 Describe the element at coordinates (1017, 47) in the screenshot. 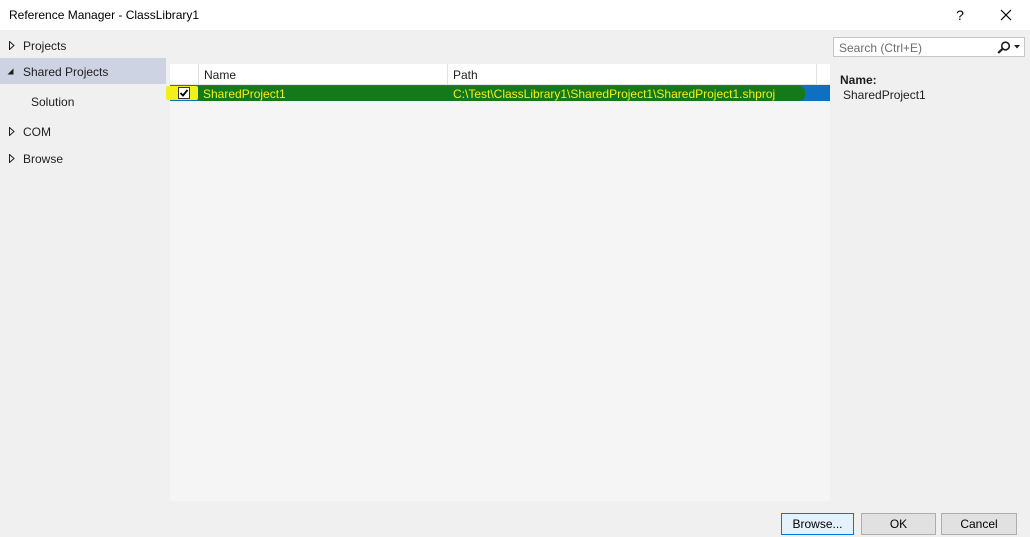

I see `chevron-down-icon` at that location.